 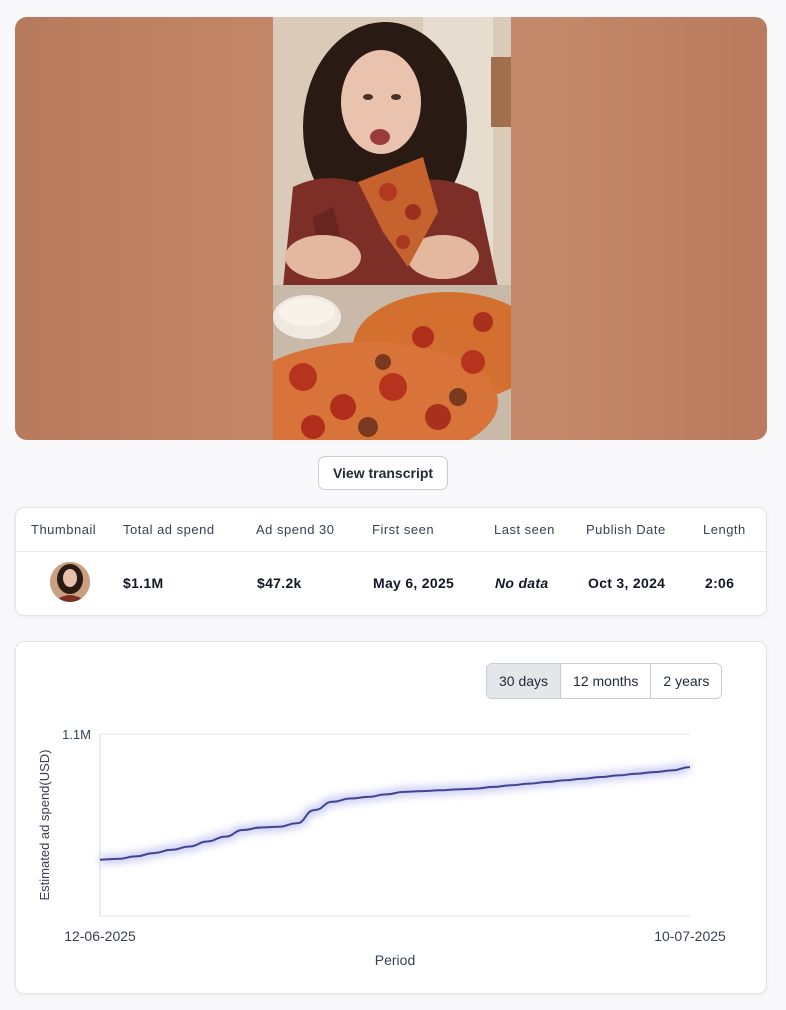 I want to click on view-transcript-button: View transcript, so click(x=383, y=473).